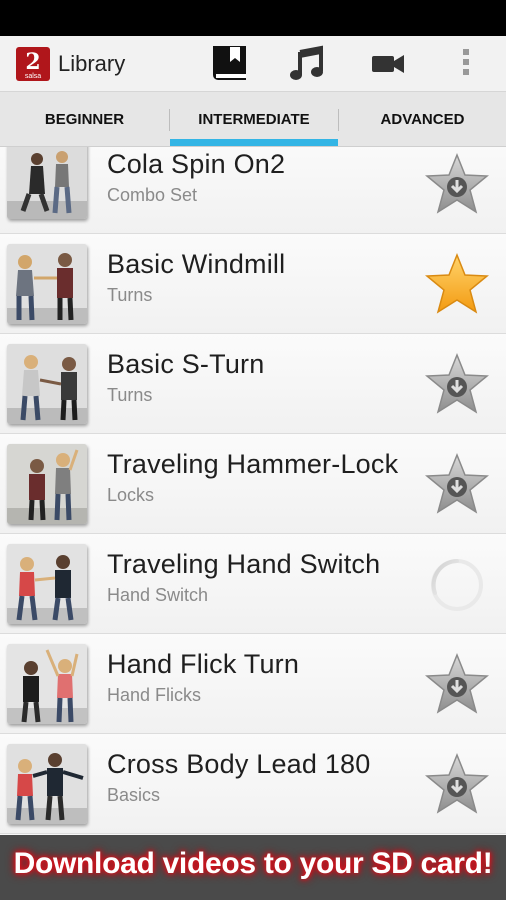  I want to click on video-category: Basics, so click(134, 795).